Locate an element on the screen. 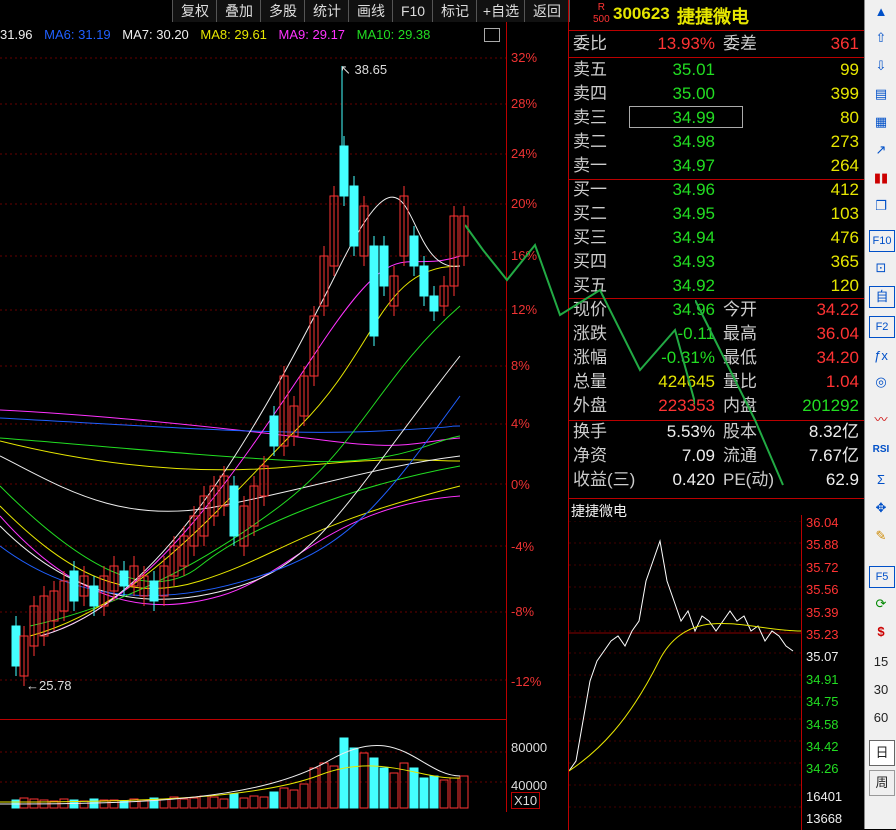 This screenshot has width=896, height=830. statistics-button: 统计 is located at coordinates (327, 11).